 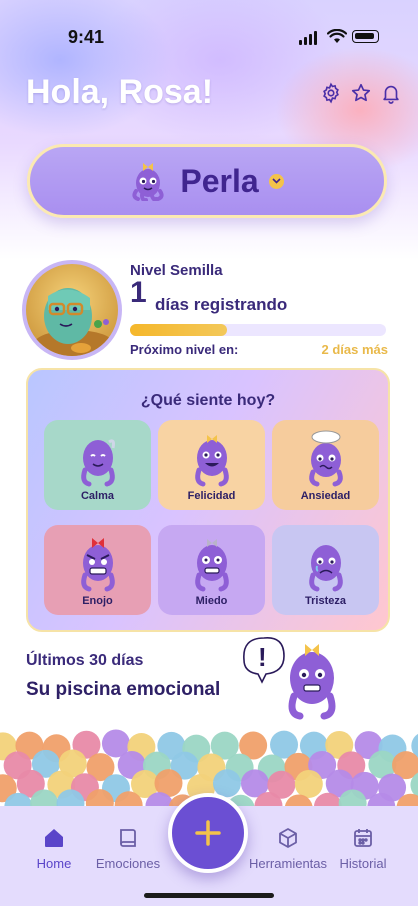 I want to click on emotion-calma-character, so click(x=98, y=463).